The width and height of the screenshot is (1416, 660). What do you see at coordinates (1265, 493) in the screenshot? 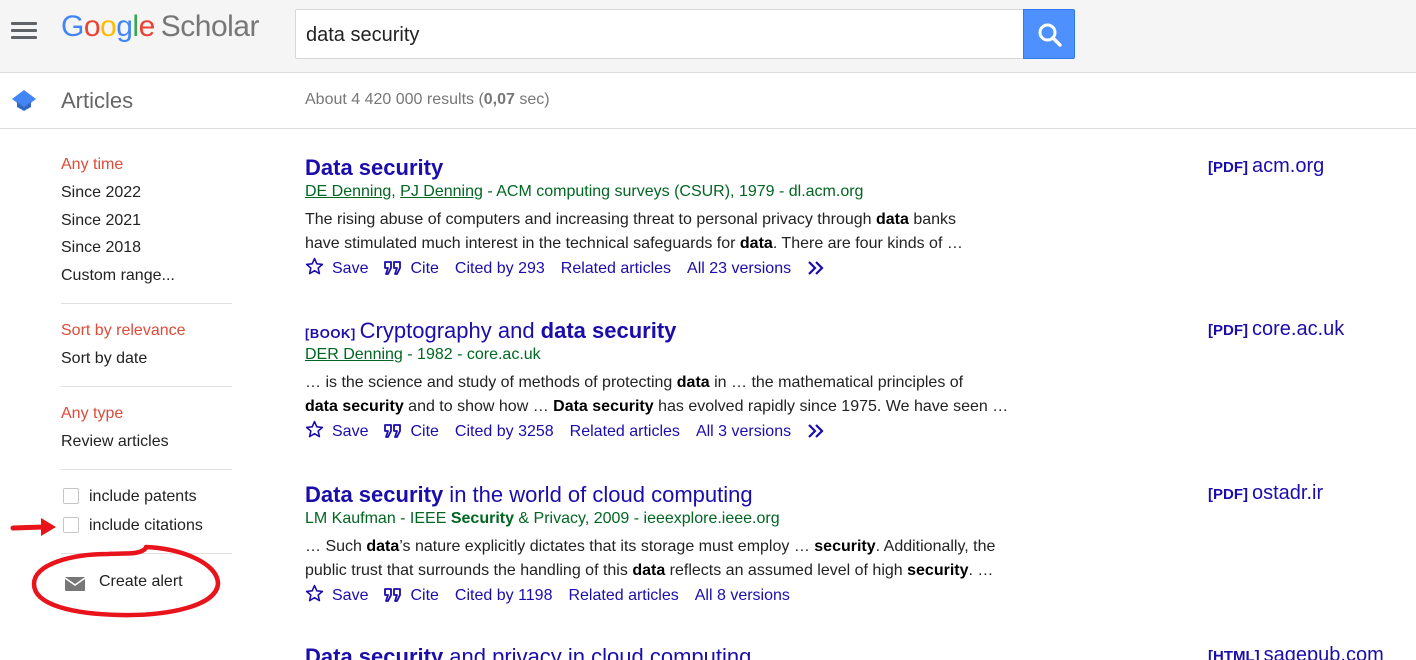
I see `fulltext-link: [PDF] ostadr.ir` at bounding box center [1265, 493].